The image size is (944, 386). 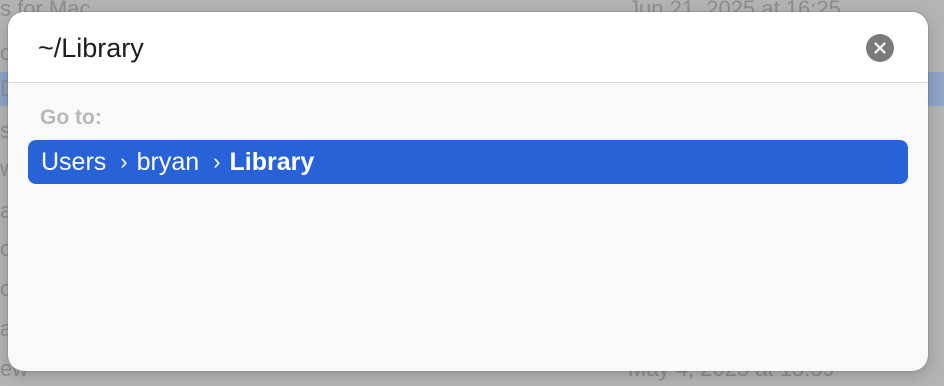 I want to click on go-to-label: Go to:, so click(x=71, y=117).